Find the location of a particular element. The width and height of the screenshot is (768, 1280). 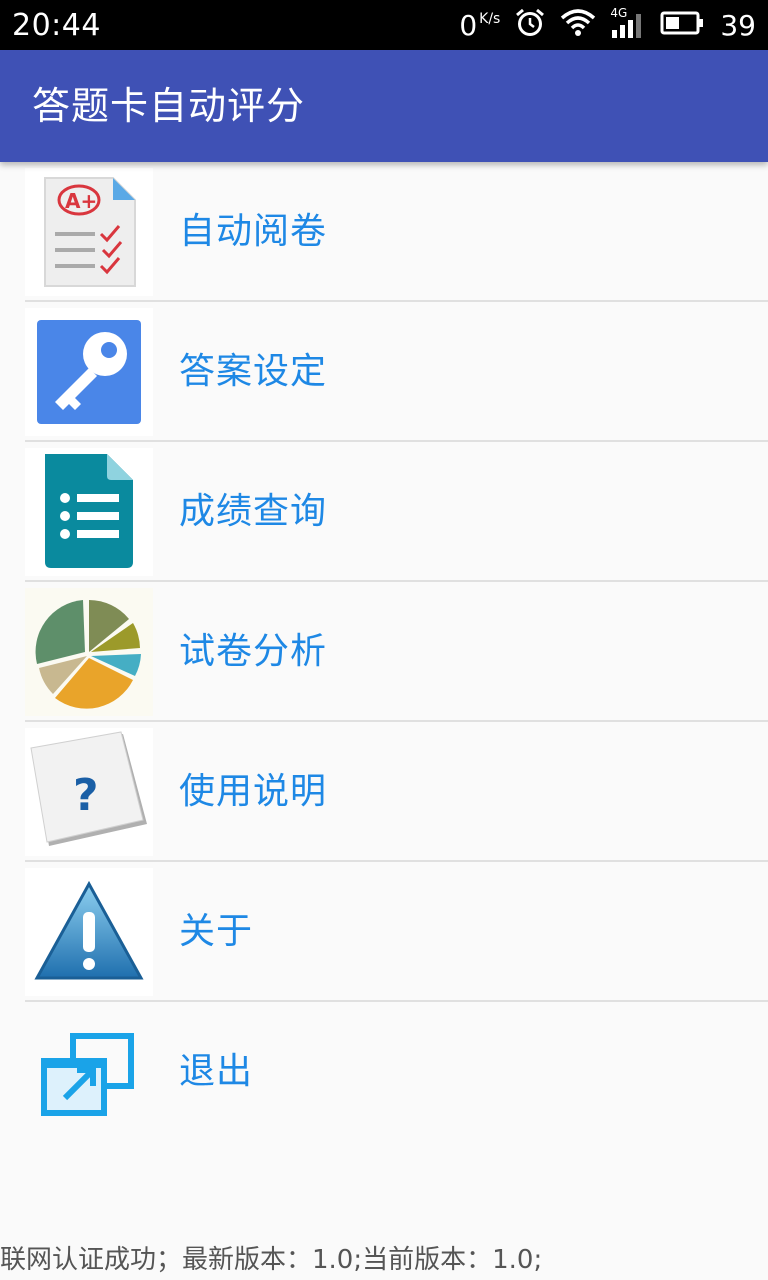

signal-icon: 4G is located at coordinates (628, 23).